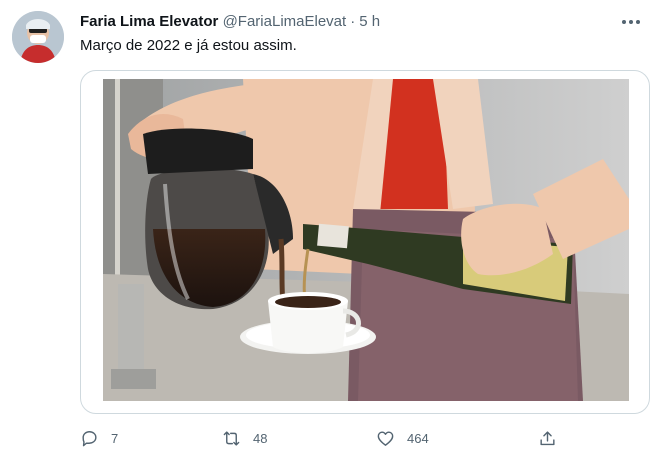 The image size is (661, 459). Describe the element at coordinates (244, 438) in the screenshot. I see `retweet-button: 48` at that location.